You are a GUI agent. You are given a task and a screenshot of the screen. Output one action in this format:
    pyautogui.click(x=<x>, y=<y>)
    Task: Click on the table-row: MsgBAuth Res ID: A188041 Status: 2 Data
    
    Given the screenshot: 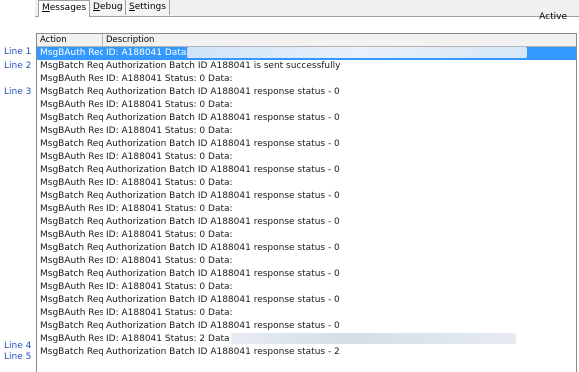 What is the action you would take?
    pyautogui.click(x=306, y=339)
    